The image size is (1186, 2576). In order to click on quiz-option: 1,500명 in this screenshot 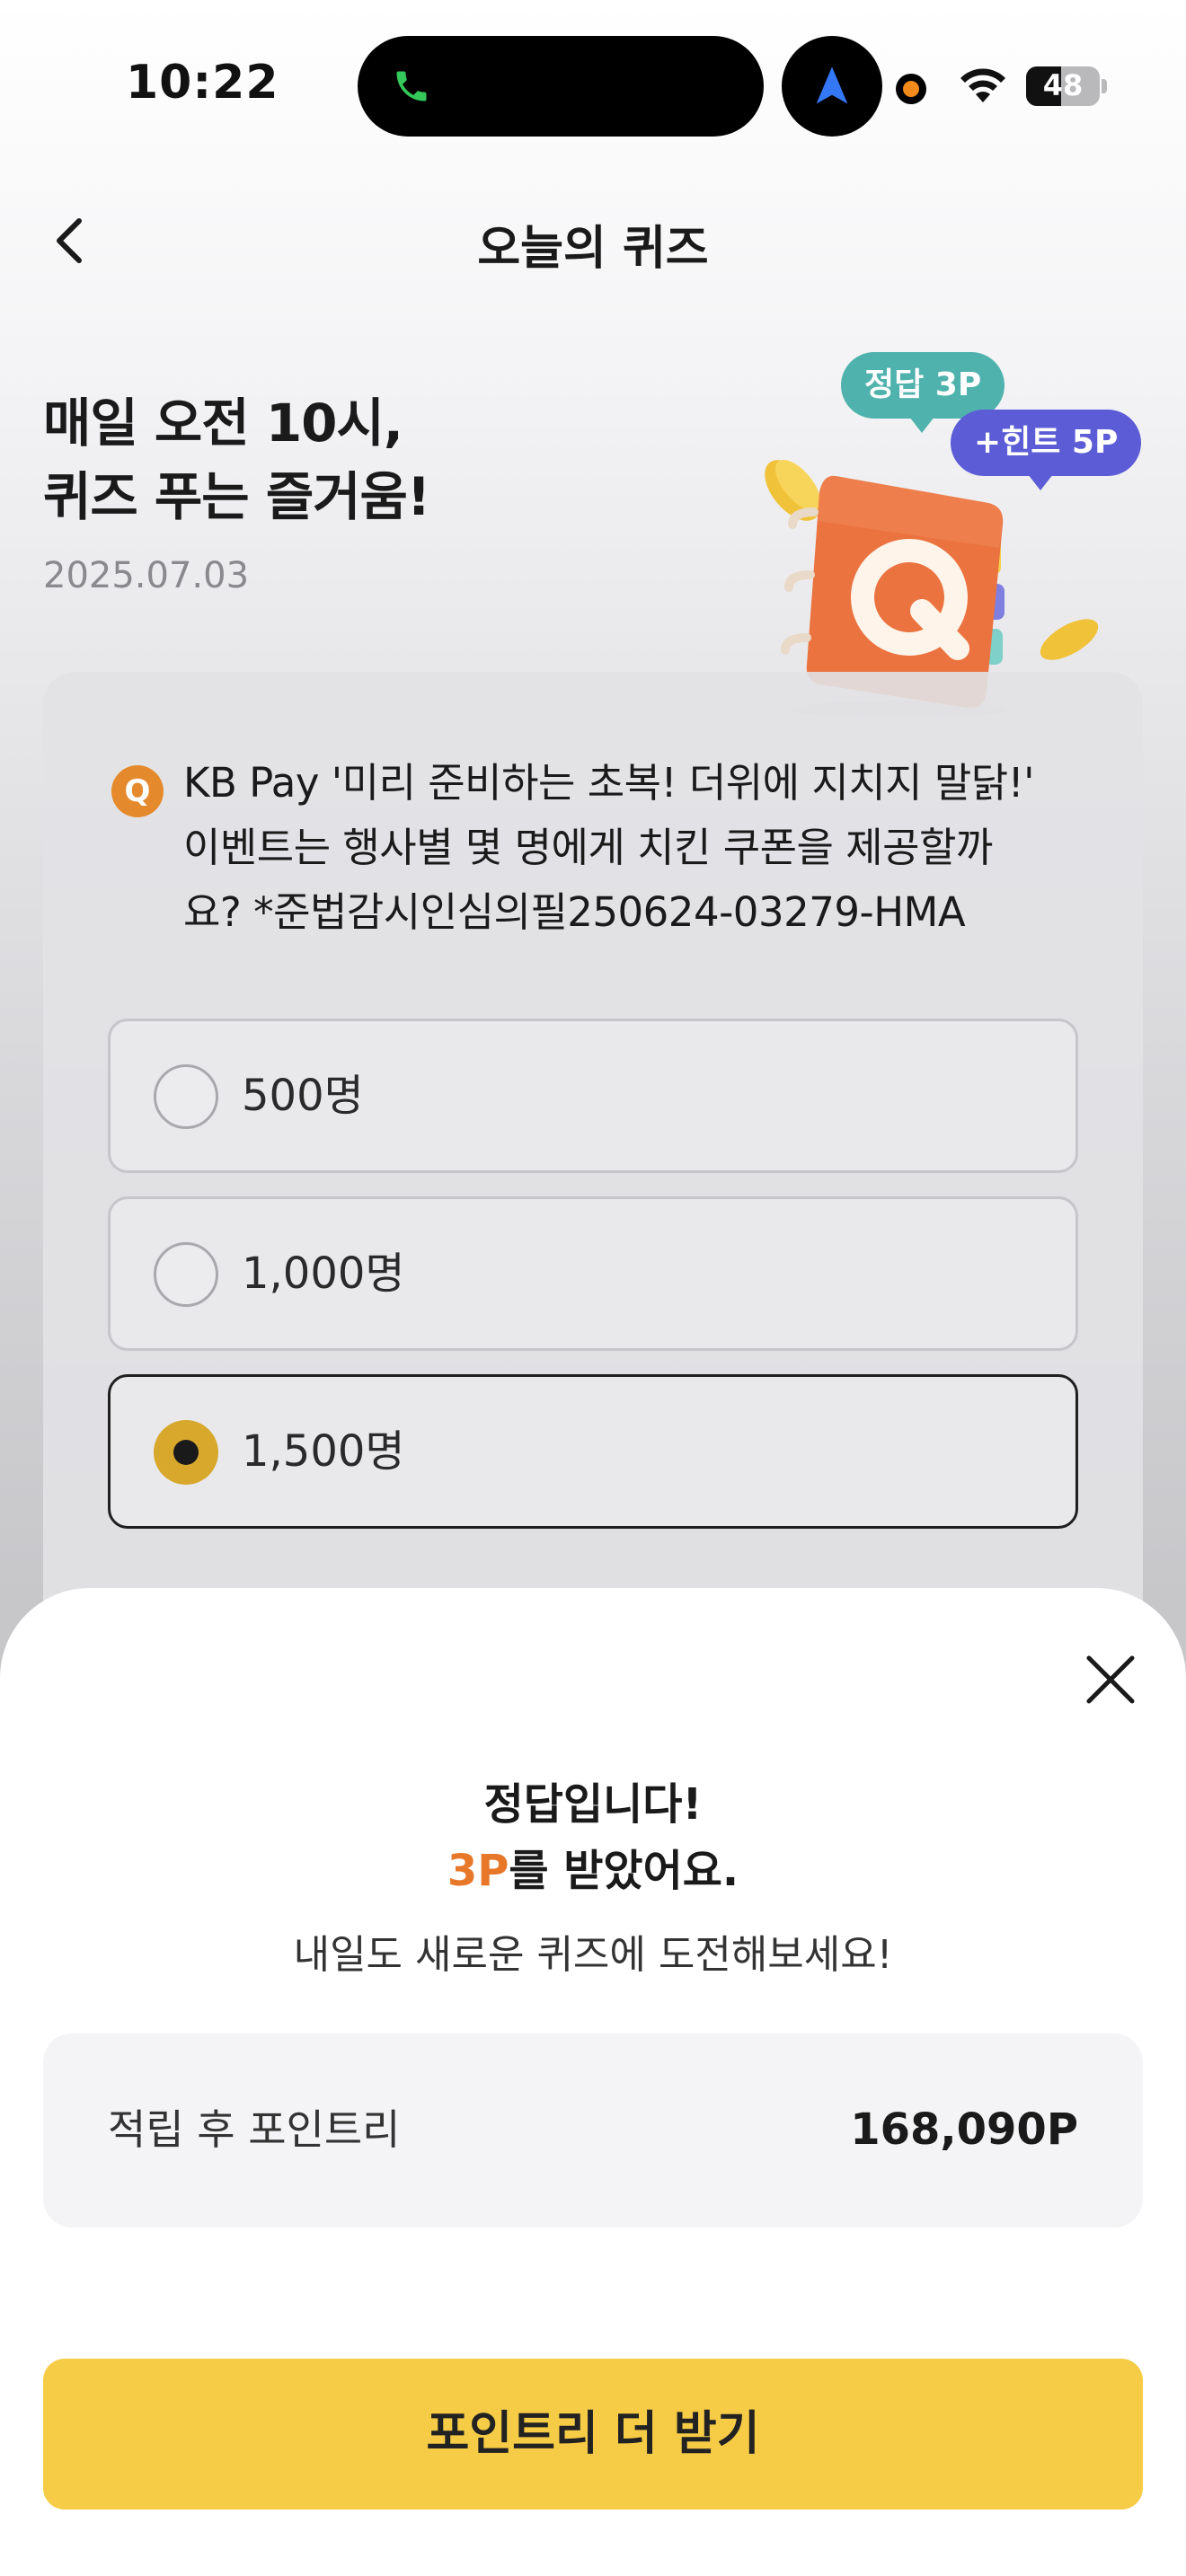, I will do `click(593, 1451)`.